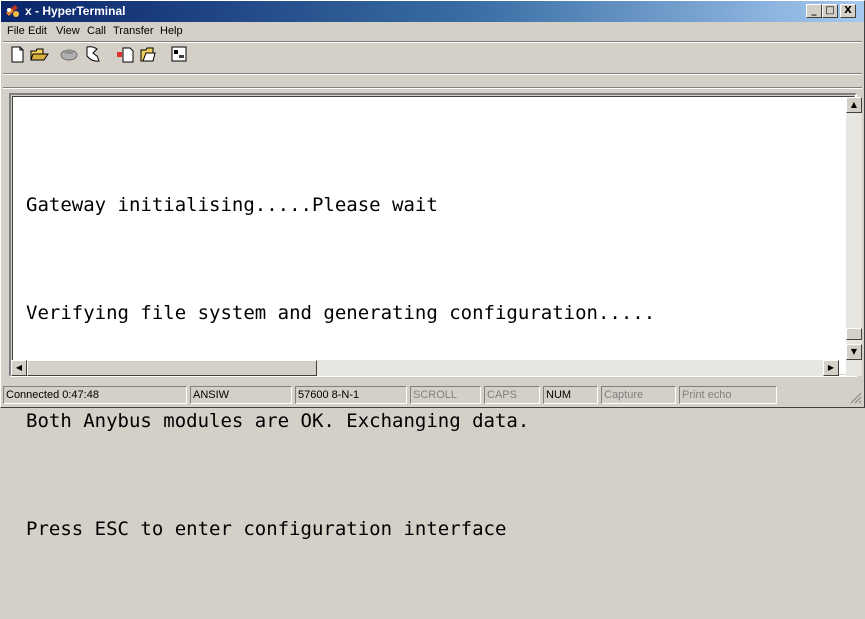 The image size is (865, 619). What do you see at coordinates (432, 11) in the screenshot?
I see `title-bar: x - HyperTerminal _ □ X` at bounding box center [432, 11].